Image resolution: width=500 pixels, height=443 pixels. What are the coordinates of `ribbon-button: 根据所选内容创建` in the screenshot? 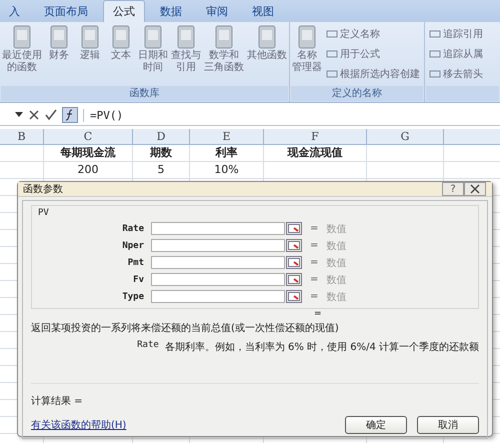 It's located at (373, 74).